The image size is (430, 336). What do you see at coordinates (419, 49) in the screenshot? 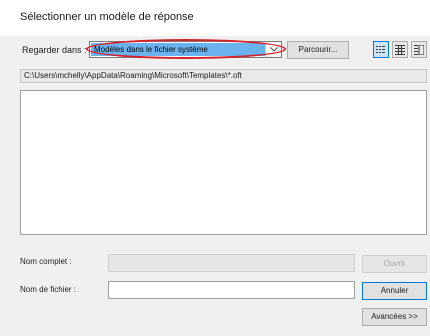
I see `preview-view-icon` at bounding box center [419, 49].